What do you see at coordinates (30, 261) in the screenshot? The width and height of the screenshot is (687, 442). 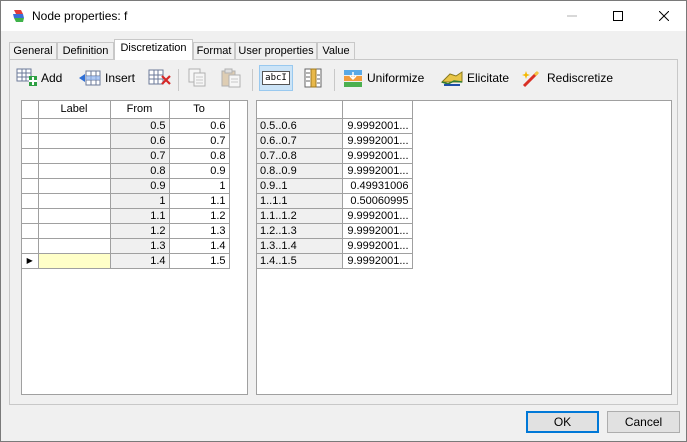 I see `row-indicator: ▶` at bounding box center [30, 261].